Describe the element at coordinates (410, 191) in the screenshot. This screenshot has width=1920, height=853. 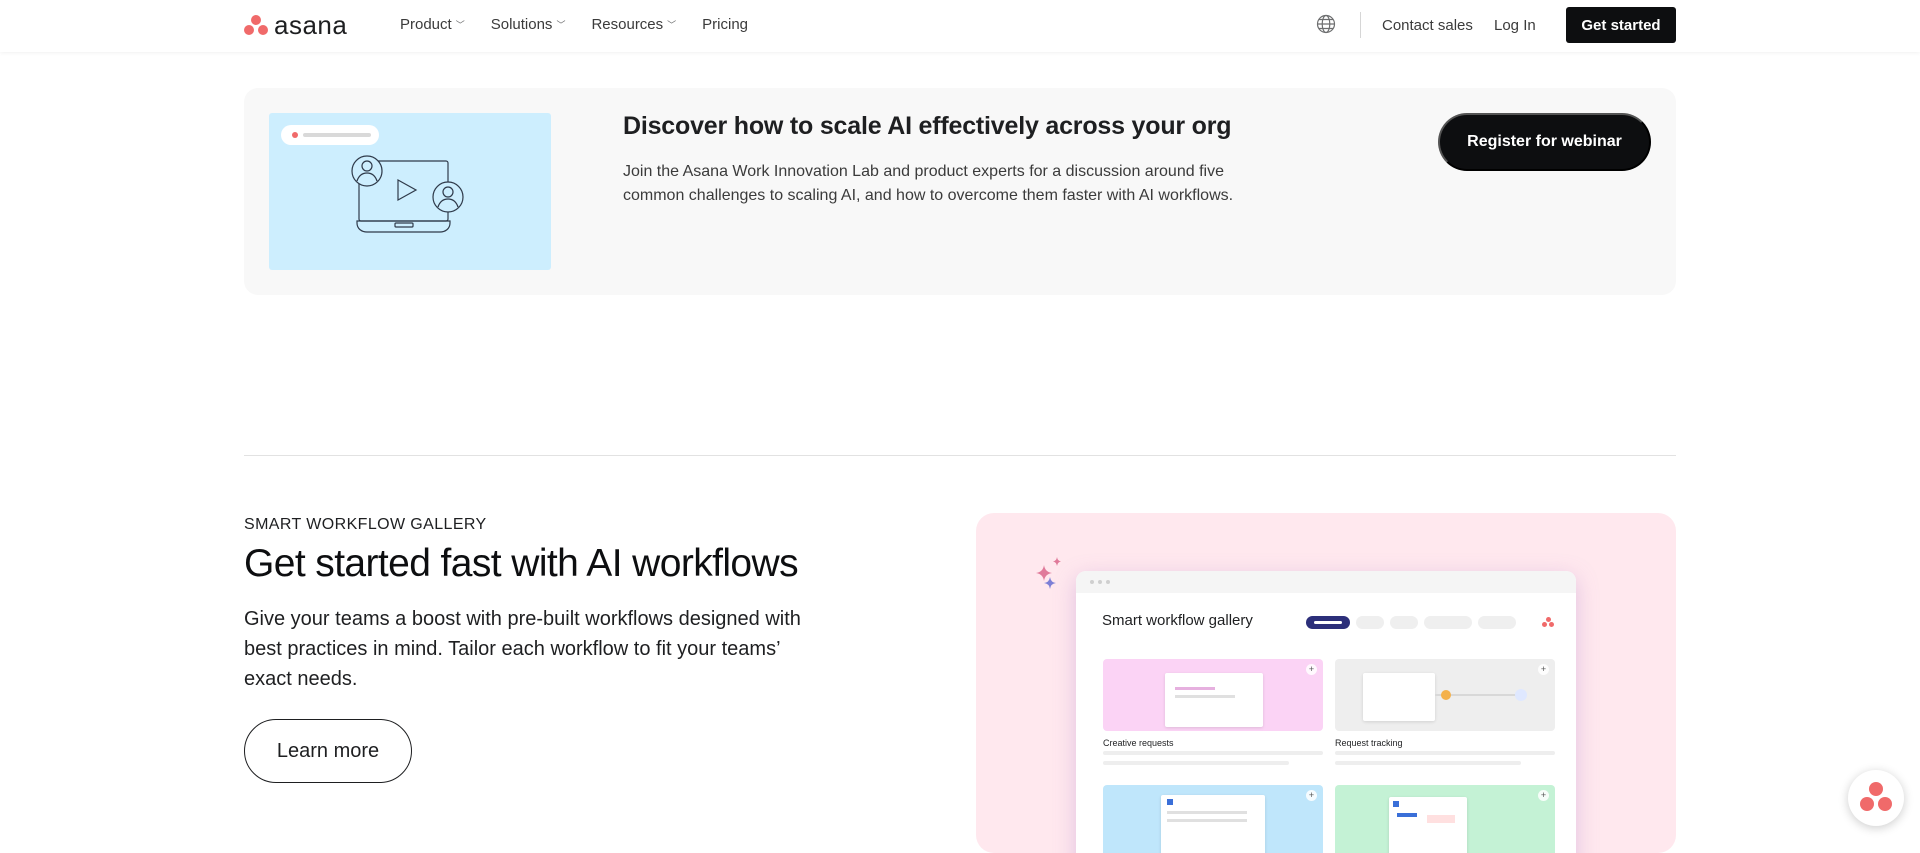
I see `webinar-thumbnail` at that location.